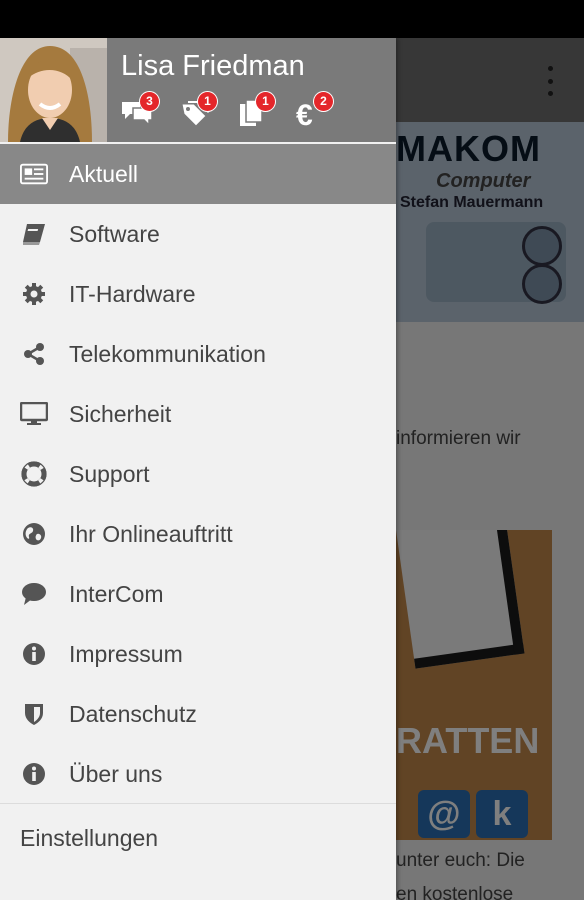 This screenshot has height=900, width=584. I want to click on offers-badge: 1, so click(207, 101).